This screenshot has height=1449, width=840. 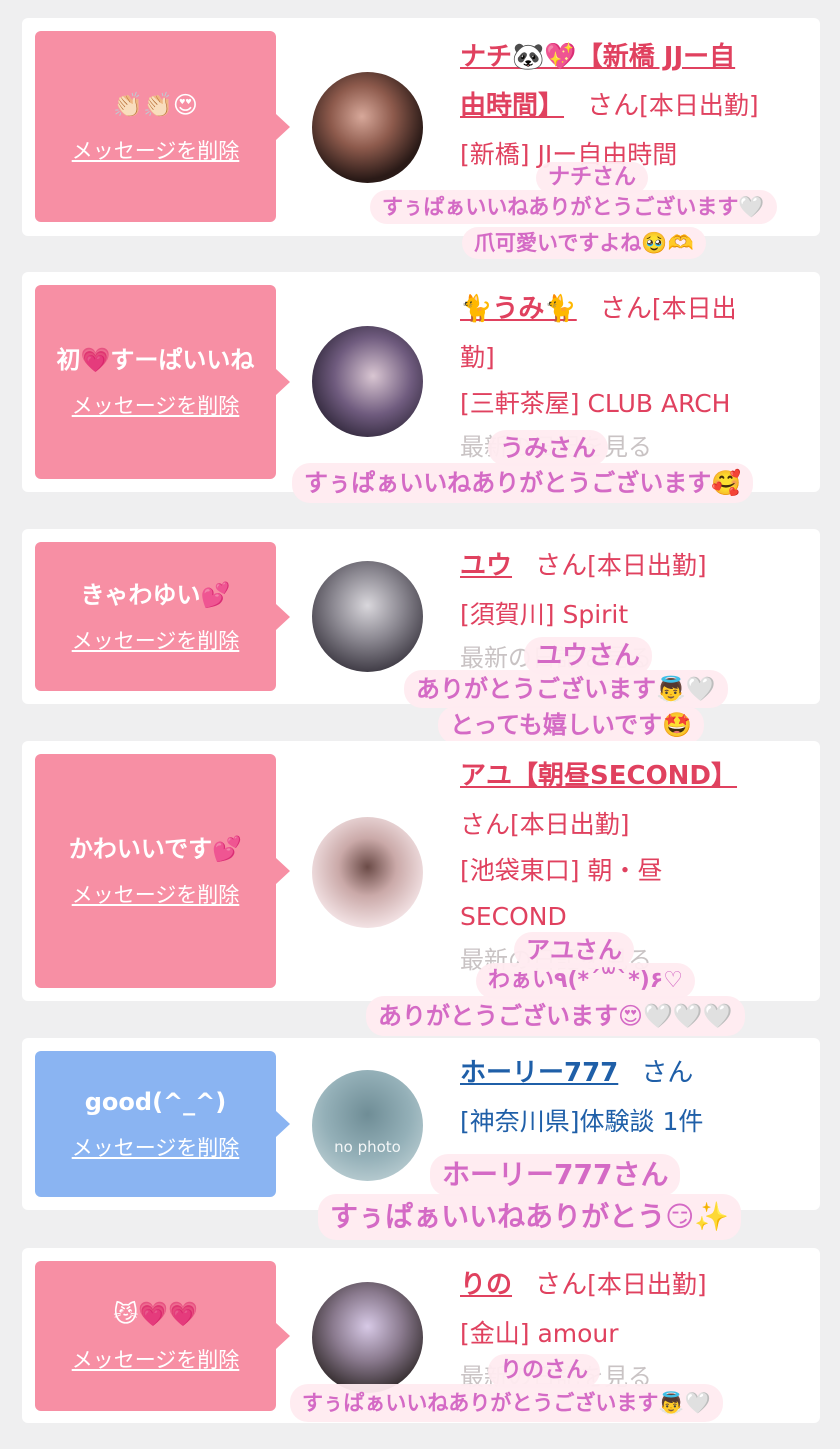 I want to click on shop-text: [池袋東口] 朝・昼, so click(x=561, y=870).